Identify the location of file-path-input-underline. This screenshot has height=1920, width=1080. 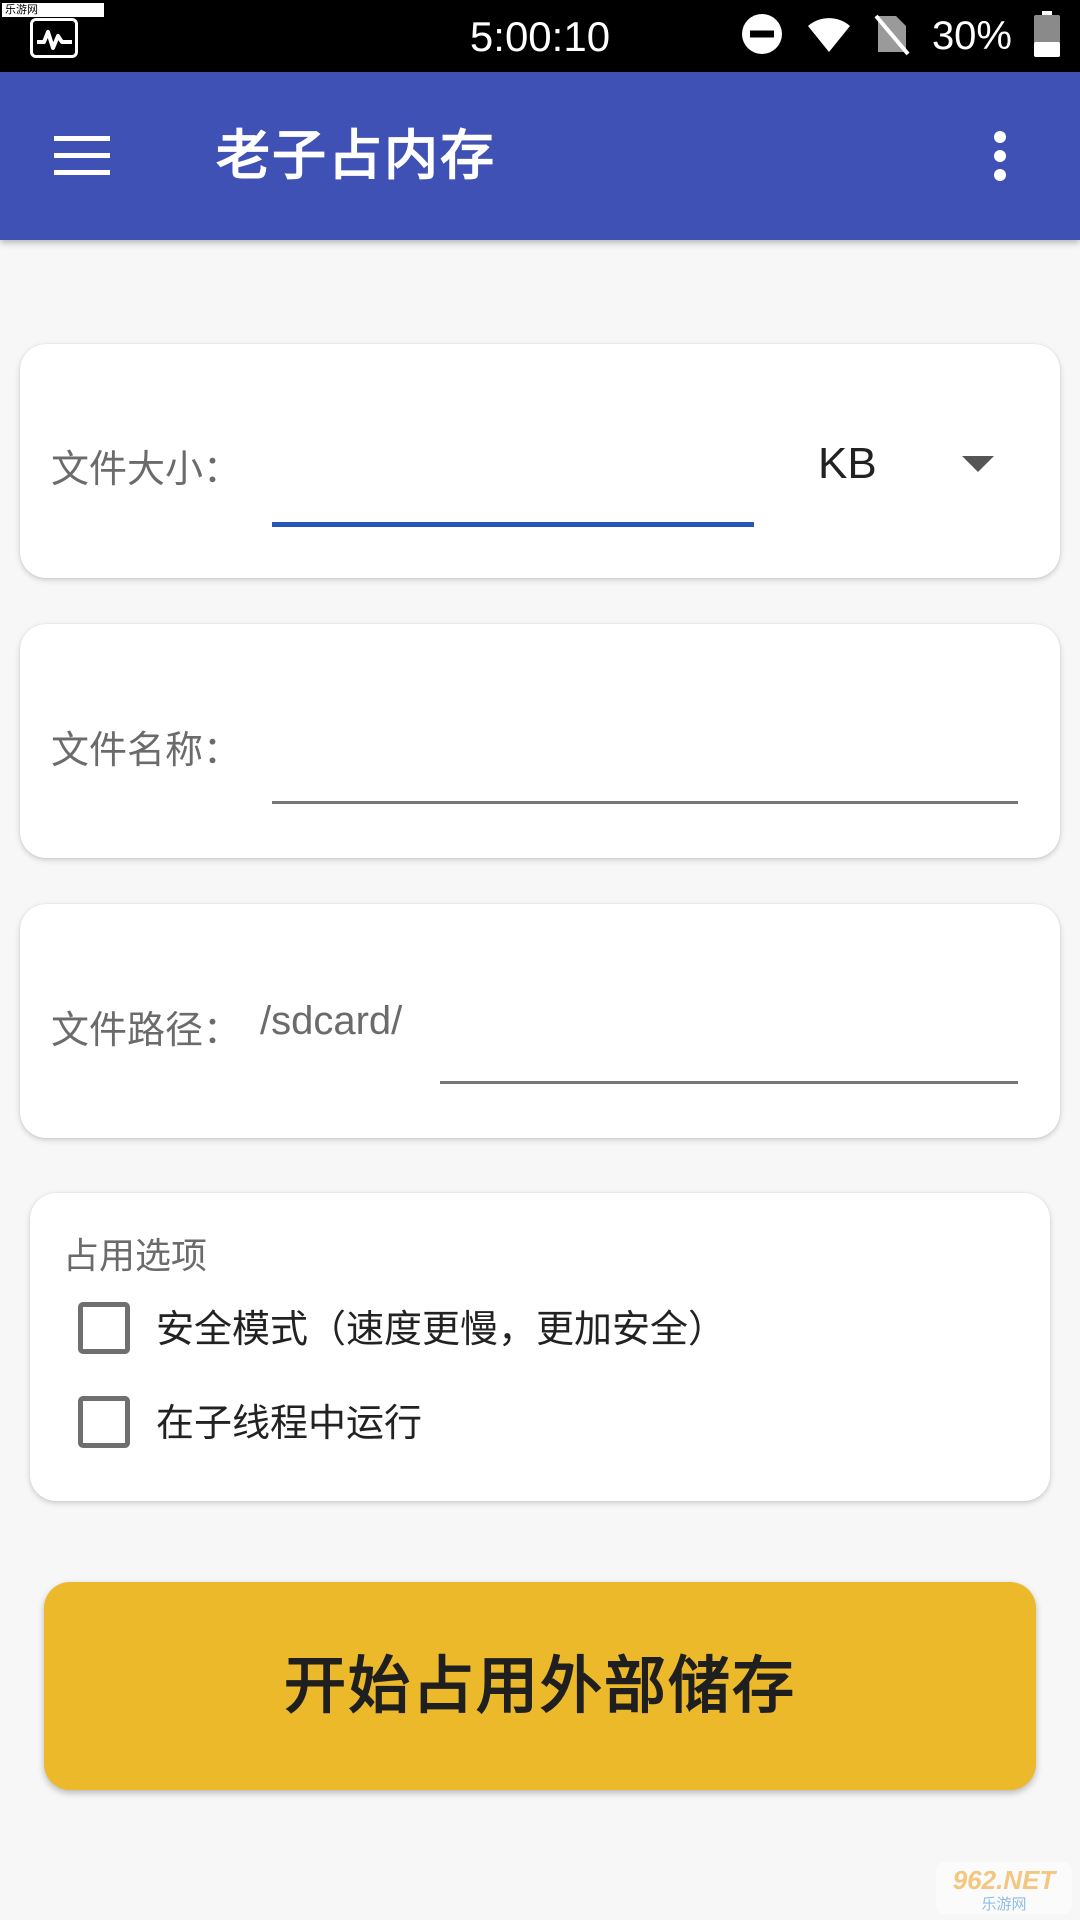
(729, 1082).